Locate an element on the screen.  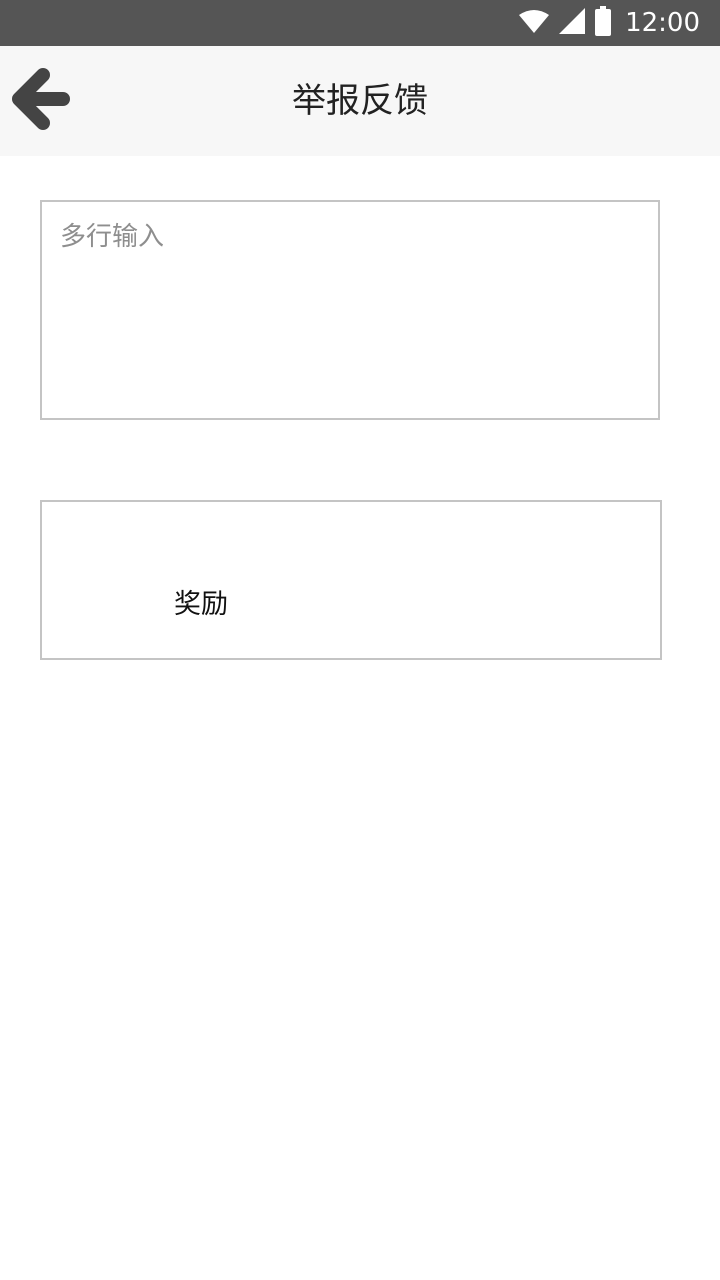
battery-icon is located at coordinates (603, 23).